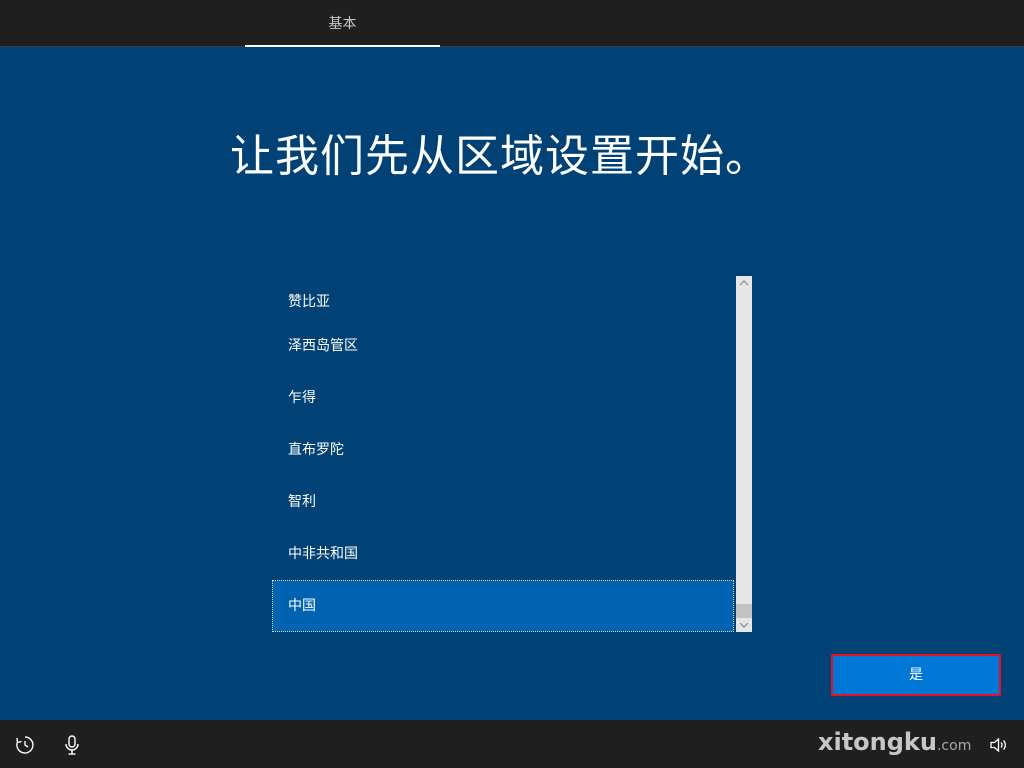 The height and width of the screenshot is (768, 1024). Describe the element at coordinates (503, 398) in the screenshot. I see `list-item-chad: 乍得` at that location.